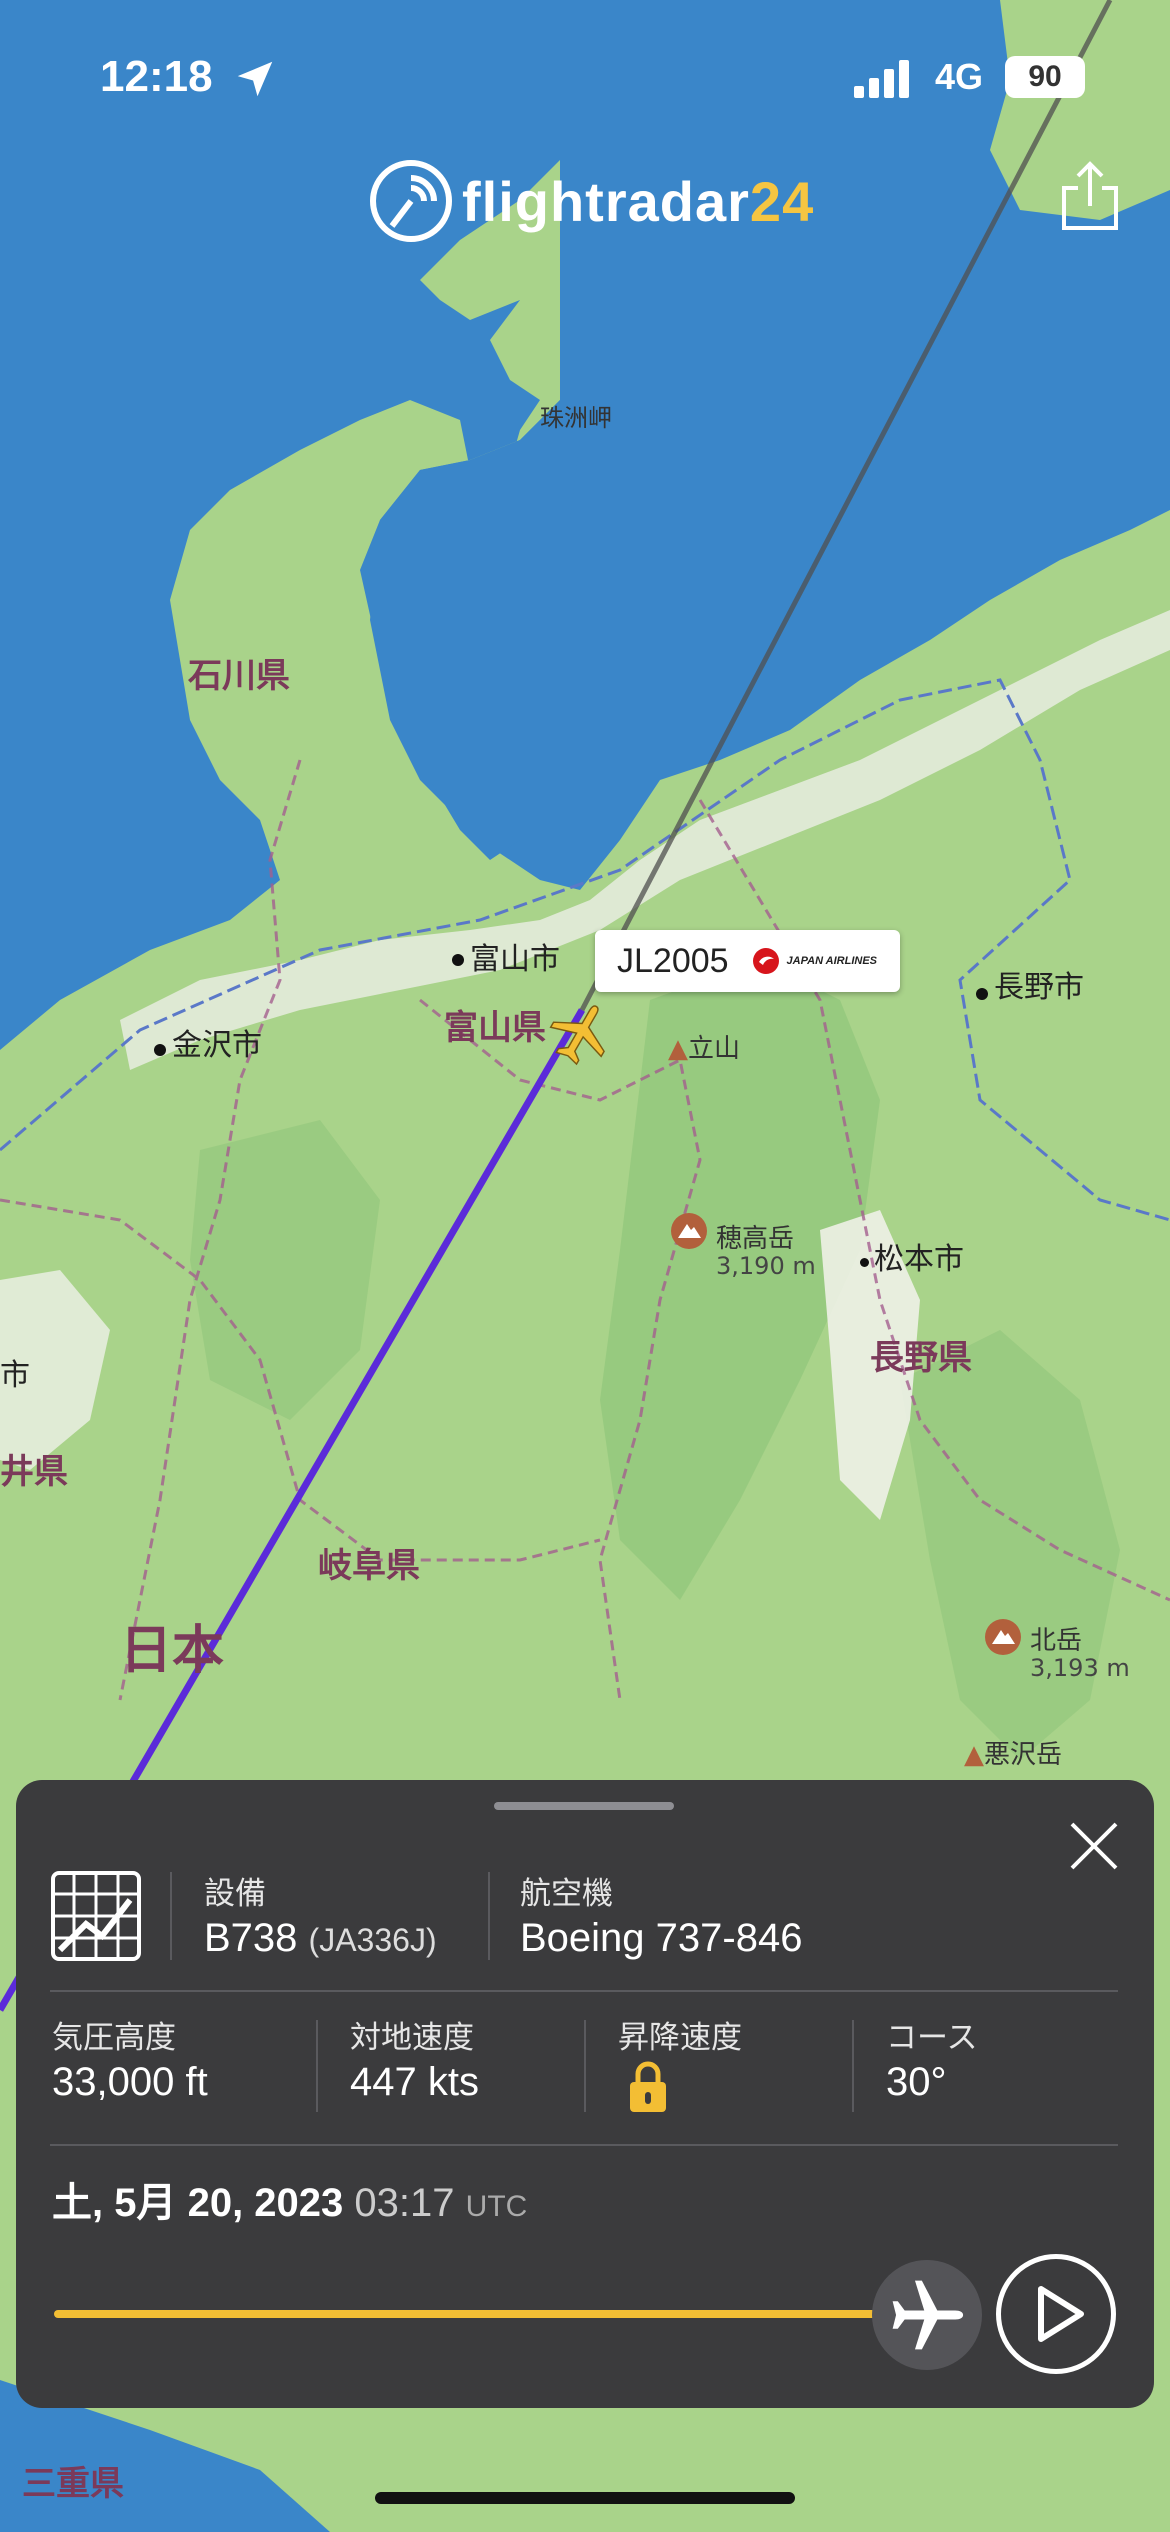 The image size is (1170, 2532). Describe the element at coordinates (648, 2087) in the screenshot. I see `lock-icon` at that location.